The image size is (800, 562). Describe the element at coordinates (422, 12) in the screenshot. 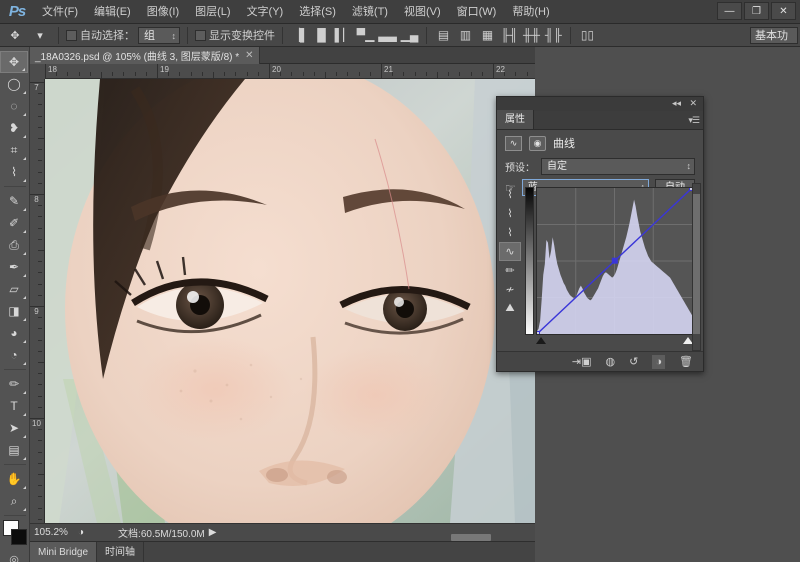

I see `menu-view: 视图(V)` at that location.